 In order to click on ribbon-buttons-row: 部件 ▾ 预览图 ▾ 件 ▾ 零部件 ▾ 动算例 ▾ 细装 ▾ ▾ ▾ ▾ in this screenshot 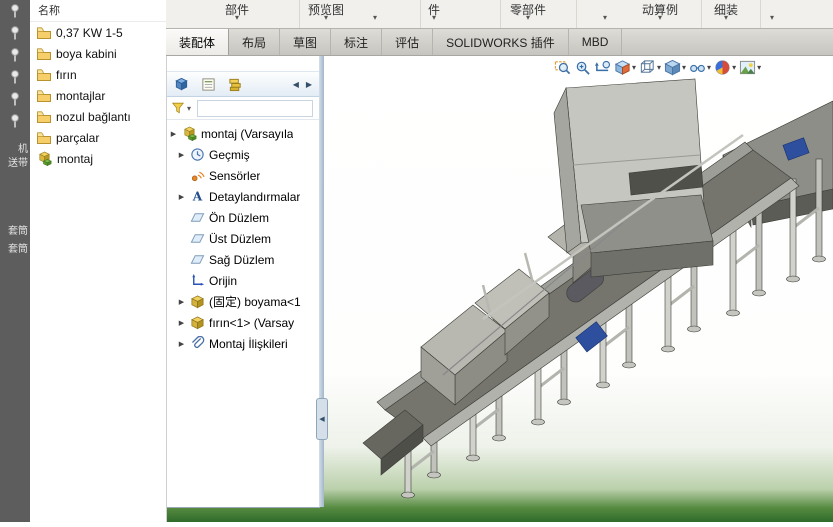, I will do `click(499, 14)`.